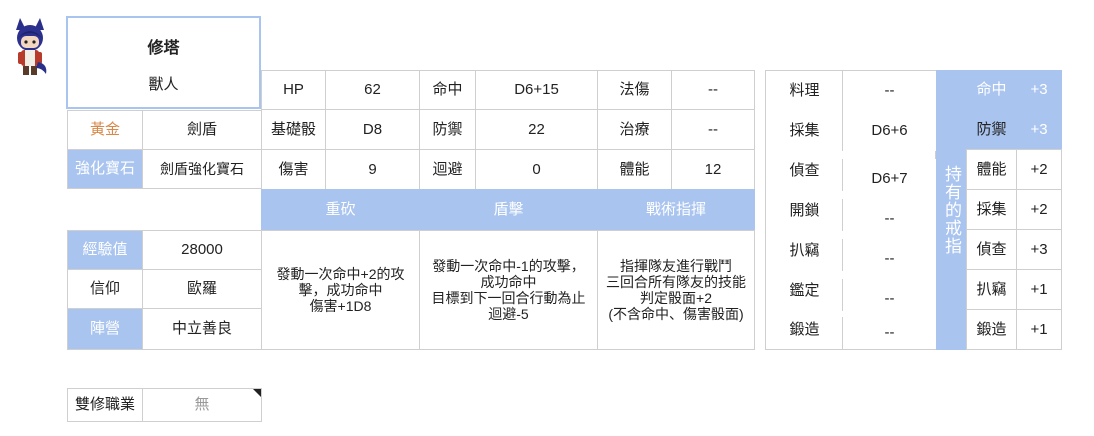 This screenshot has width=1094, height=436. I want to click on life-skill-value: D6+6, so click(889, 131).